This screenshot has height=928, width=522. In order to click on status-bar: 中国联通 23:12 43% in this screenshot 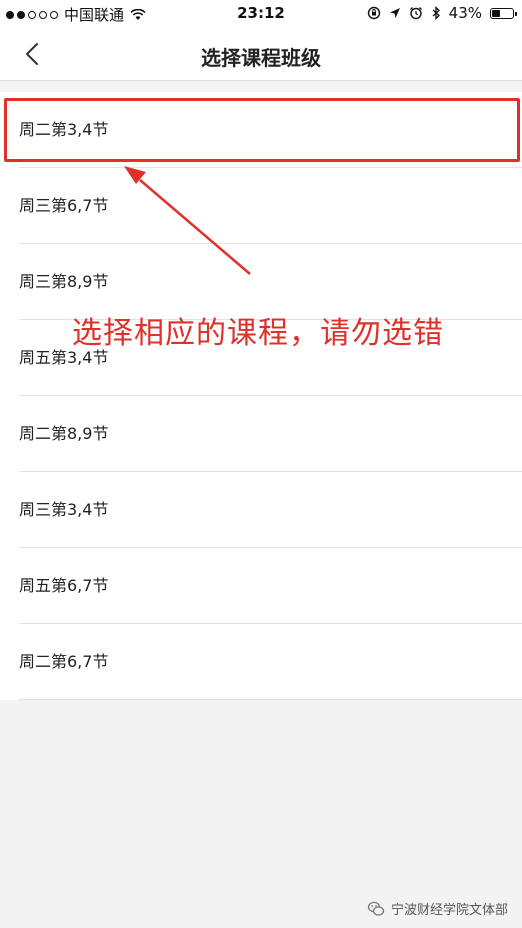, I will do `click(261, 14)`.